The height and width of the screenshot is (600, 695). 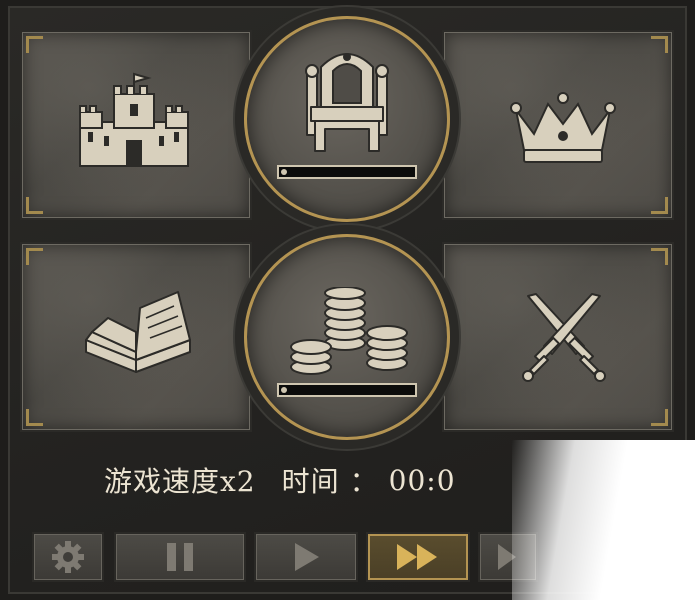 I want to click on book-icon, so click(x=138, y=332).